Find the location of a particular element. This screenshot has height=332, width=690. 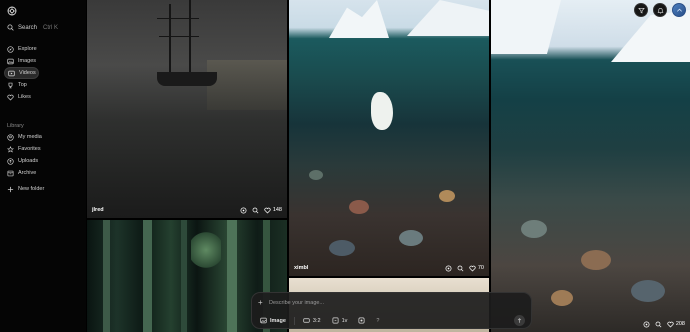

user-icon is located at coordinates (10, 137).